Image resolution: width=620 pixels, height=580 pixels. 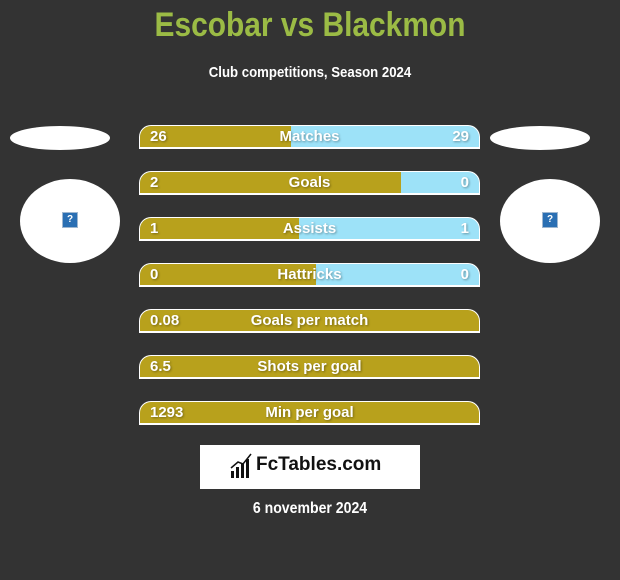 What do you see at coordinates (464, 228) in the screenshot?
I see `right-value: 1` at bounding box center [464, 228].